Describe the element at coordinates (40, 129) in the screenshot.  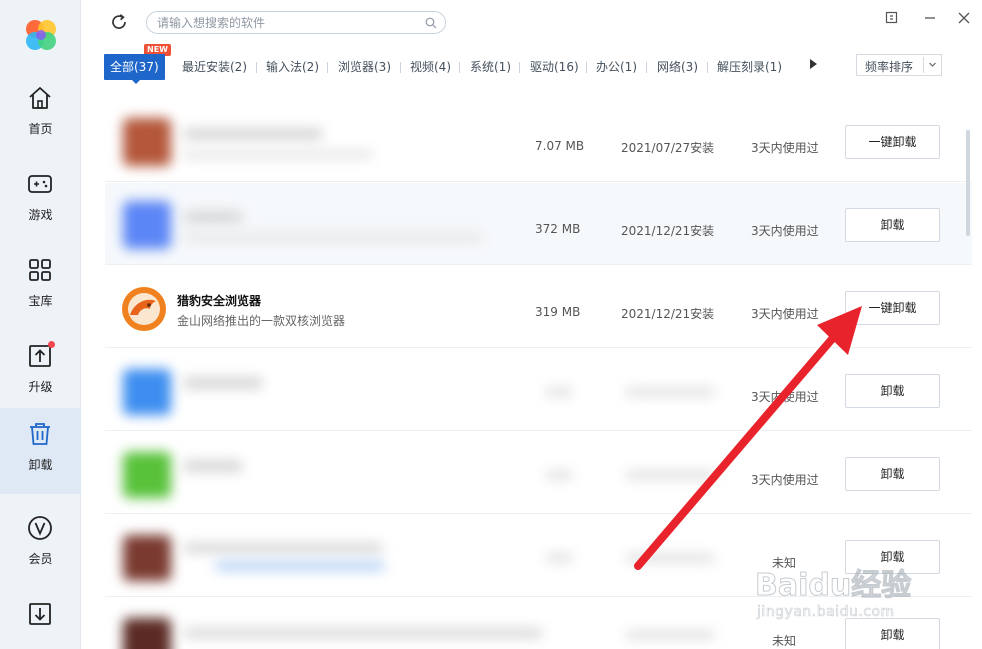
I see `sidebar-item-label: 首页` at that location.